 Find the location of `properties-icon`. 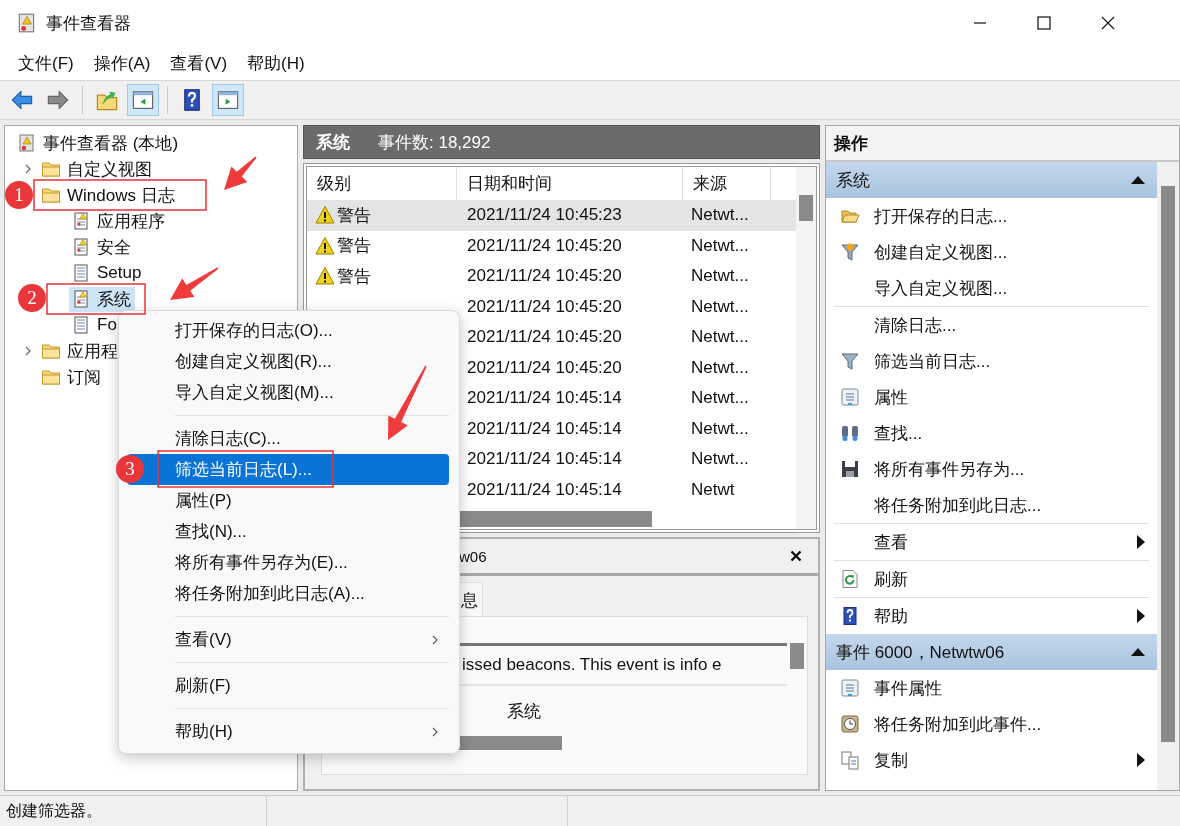

properties-icon is located at coordinates (850, 688).